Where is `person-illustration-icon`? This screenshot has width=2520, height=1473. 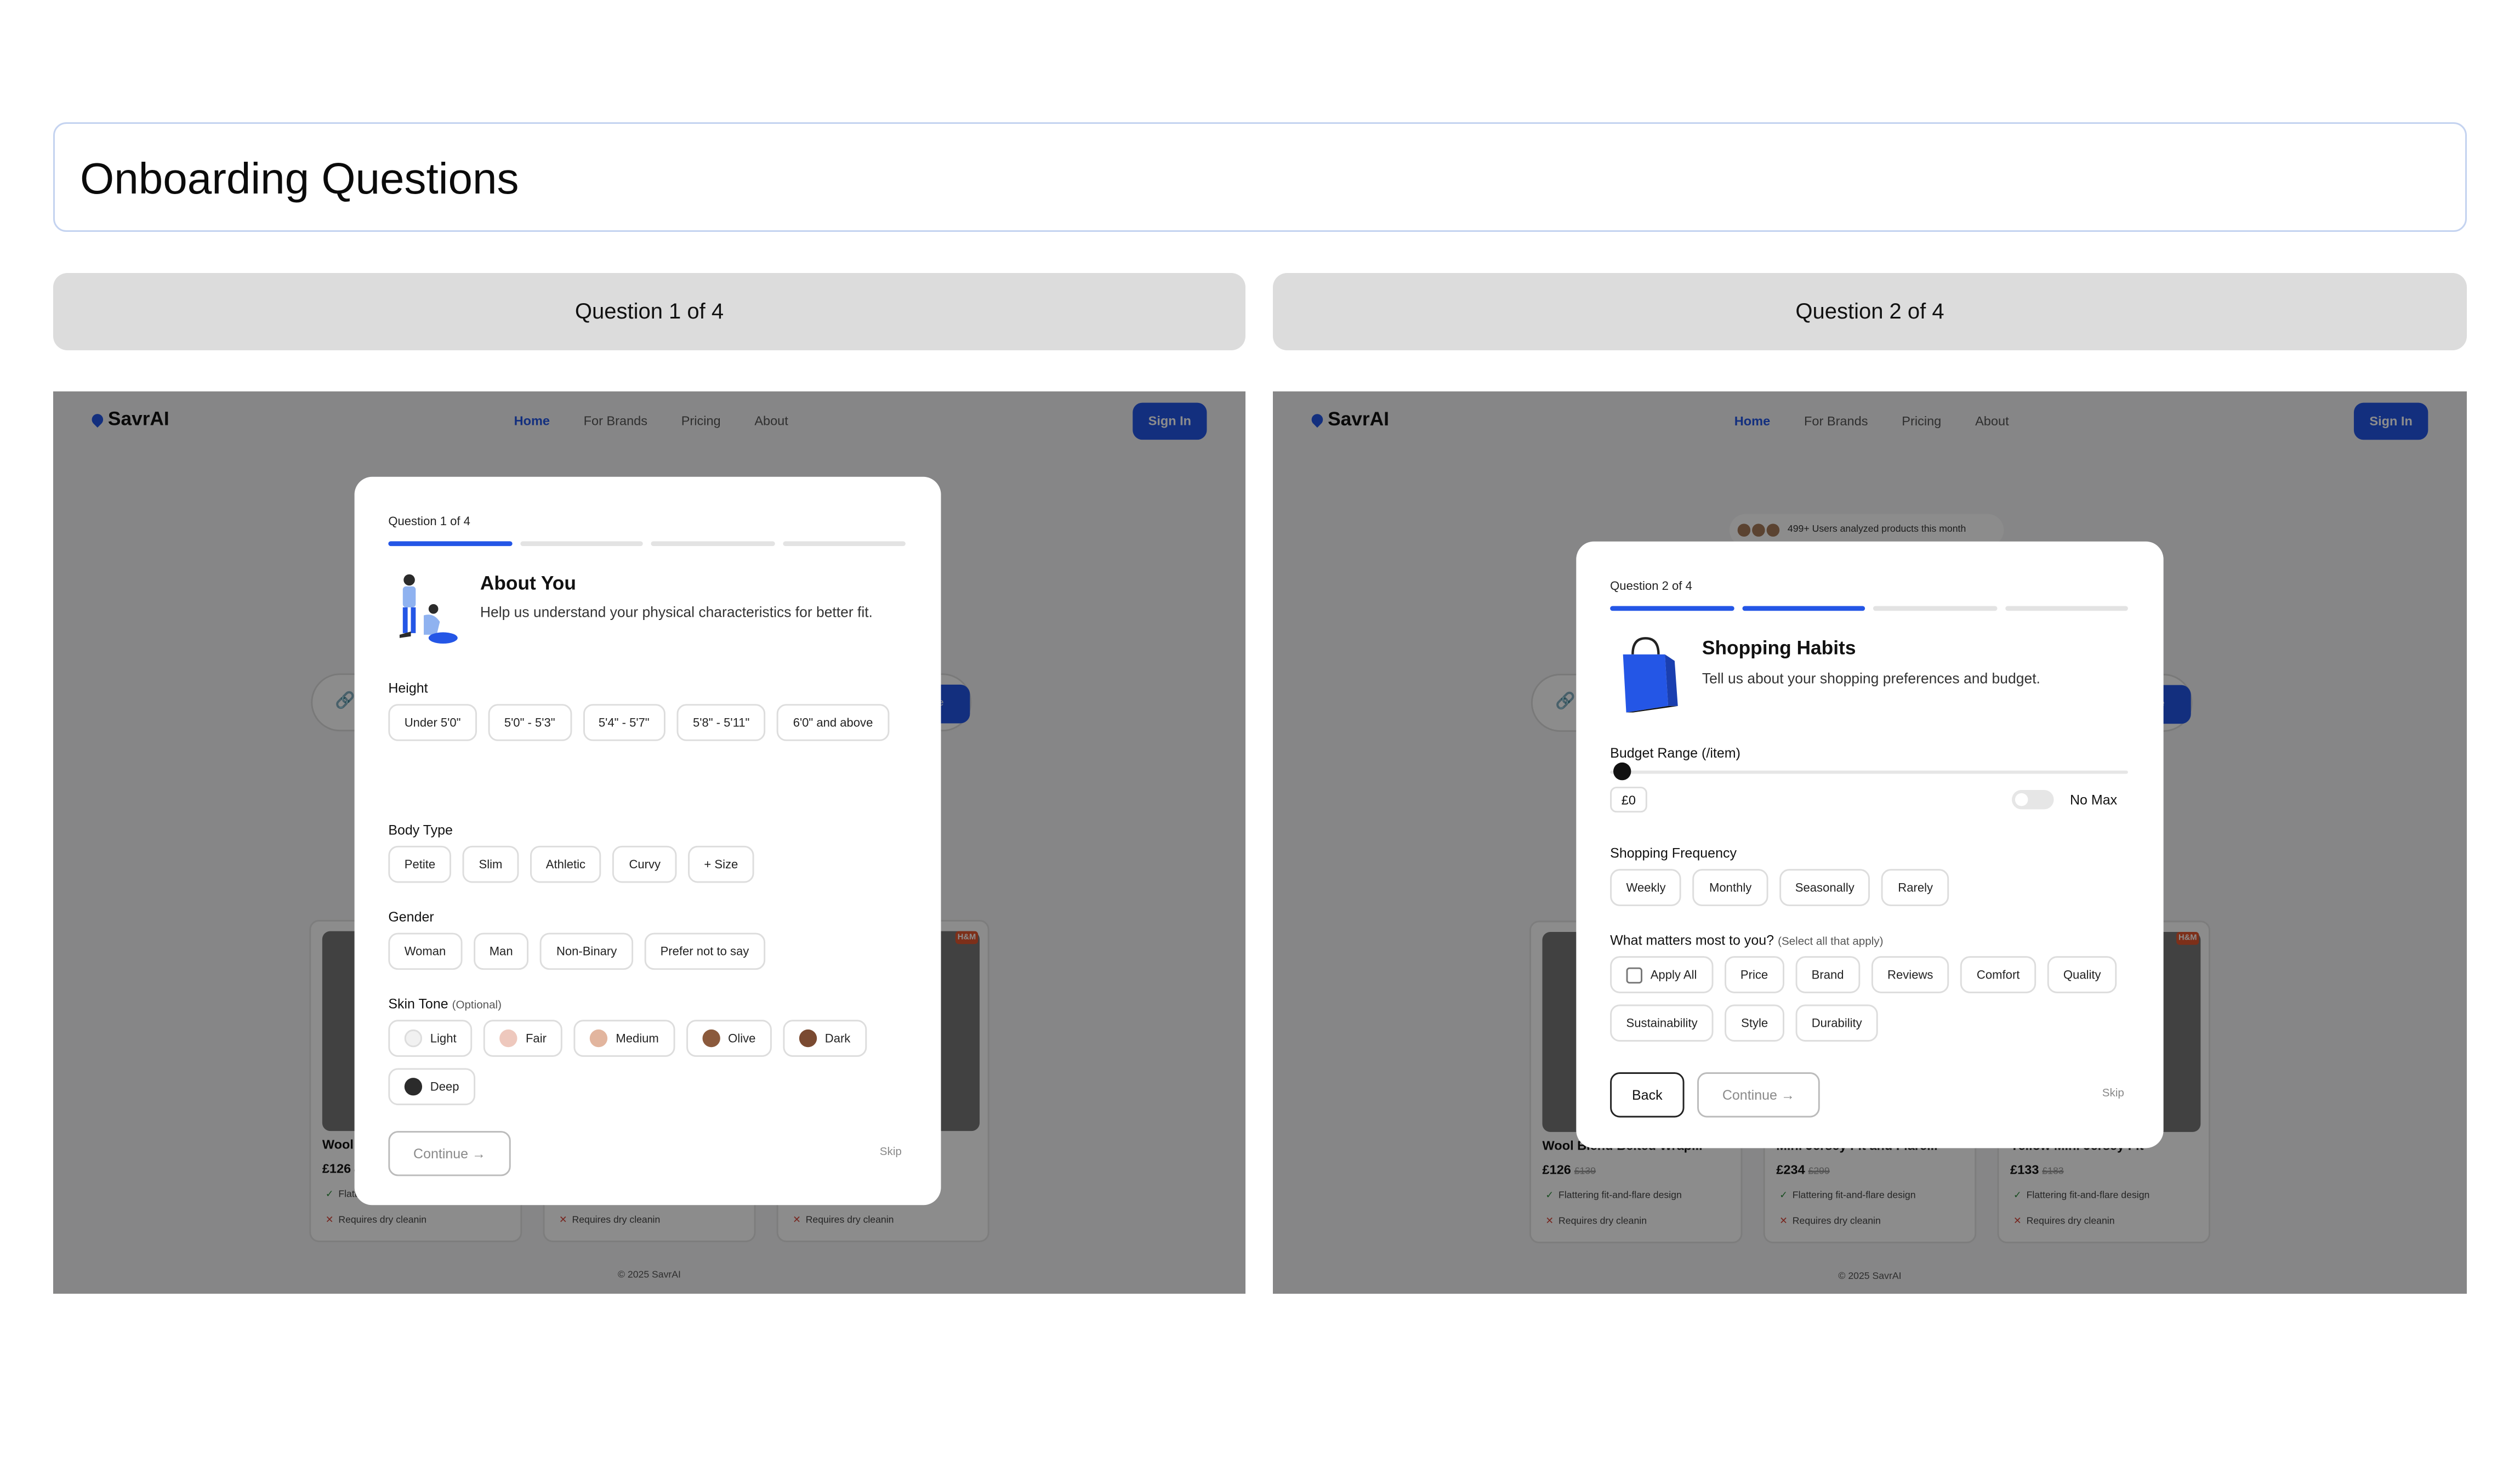 person-illustration-icon is located at coordinates (428, 609).